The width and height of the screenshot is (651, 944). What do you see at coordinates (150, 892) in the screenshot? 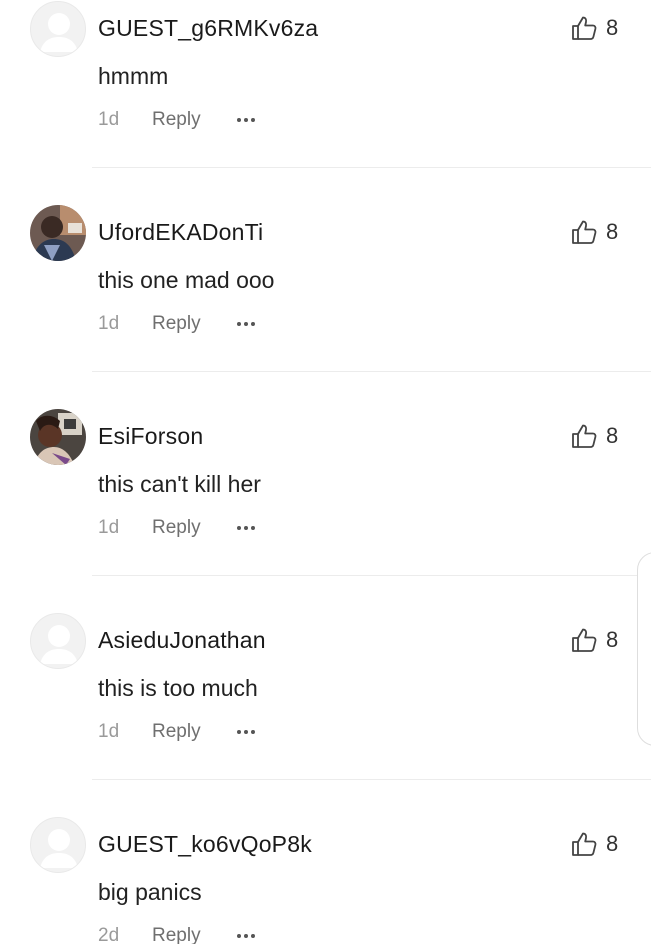
I see `comment-text: big panics` at bounding box center [150, 892].